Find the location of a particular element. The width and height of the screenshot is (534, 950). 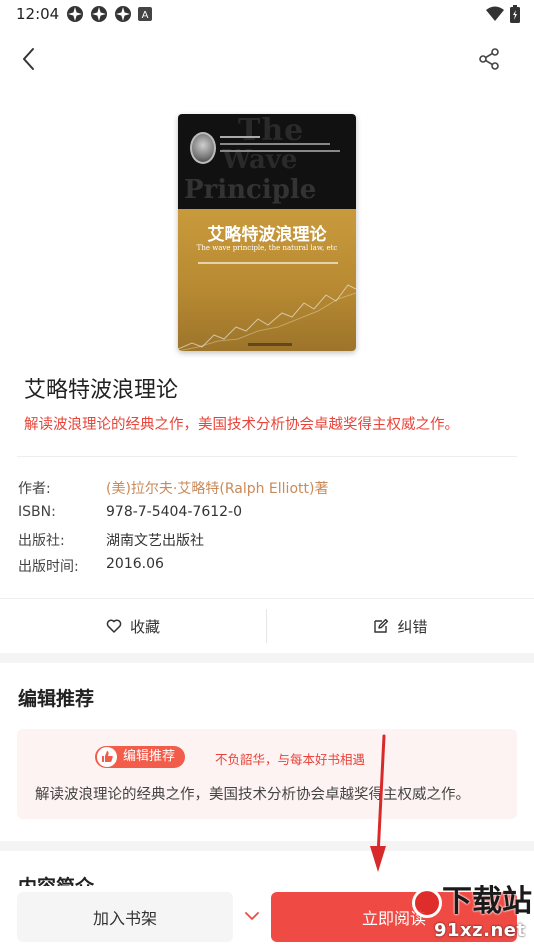

cover-bigtext-principle: Principle is located at coordinates (250, 190).